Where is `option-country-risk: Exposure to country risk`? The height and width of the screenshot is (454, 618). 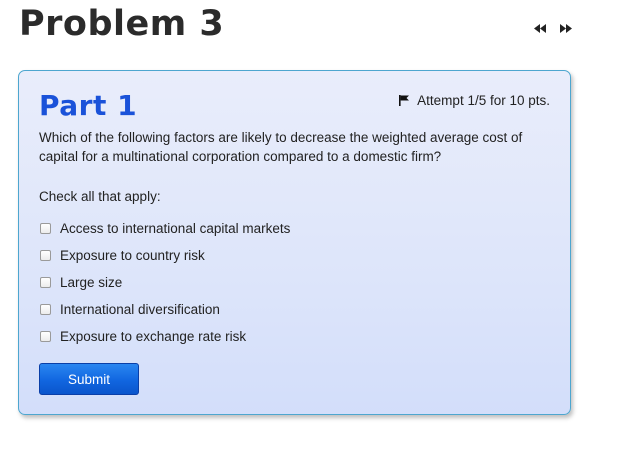 option-country-risk: Exposure to country risk is located at coordinates (164, 255).